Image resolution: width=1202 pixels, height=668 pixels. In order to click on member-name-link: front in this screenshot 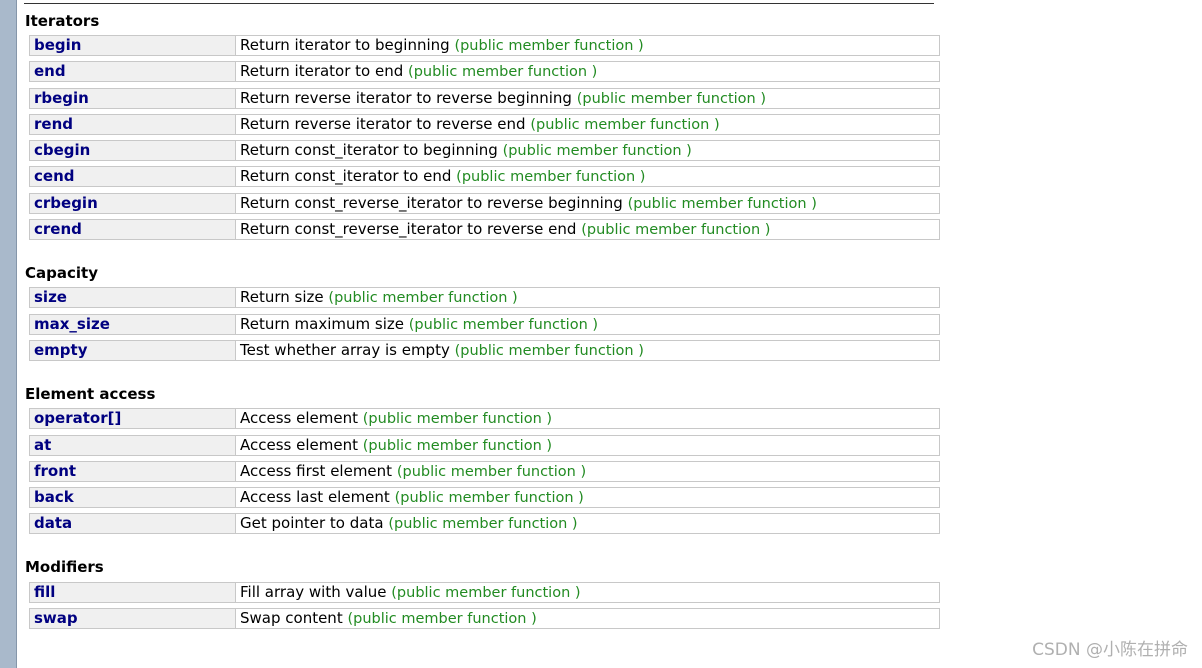, I will do `click(133, 471)`.